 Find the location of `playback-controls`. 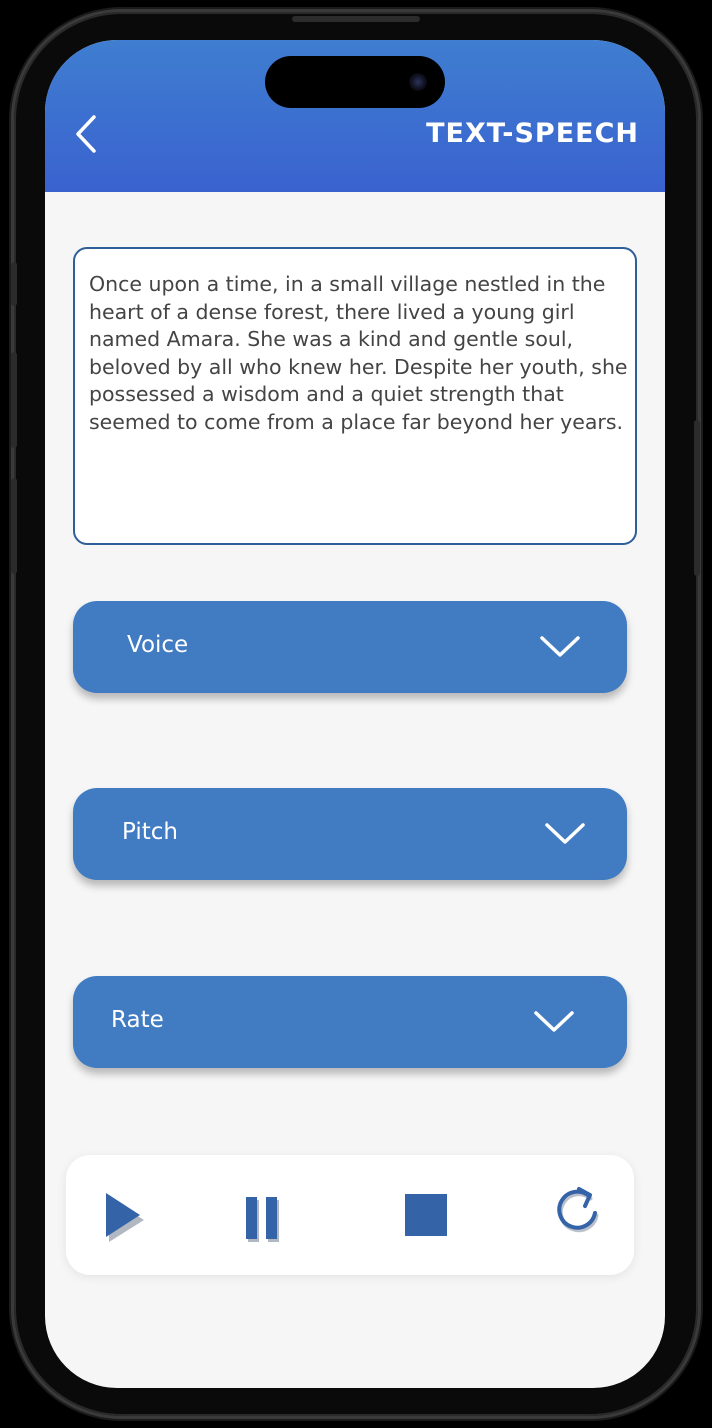

playback-controls is located at coordinates (350, 1215).